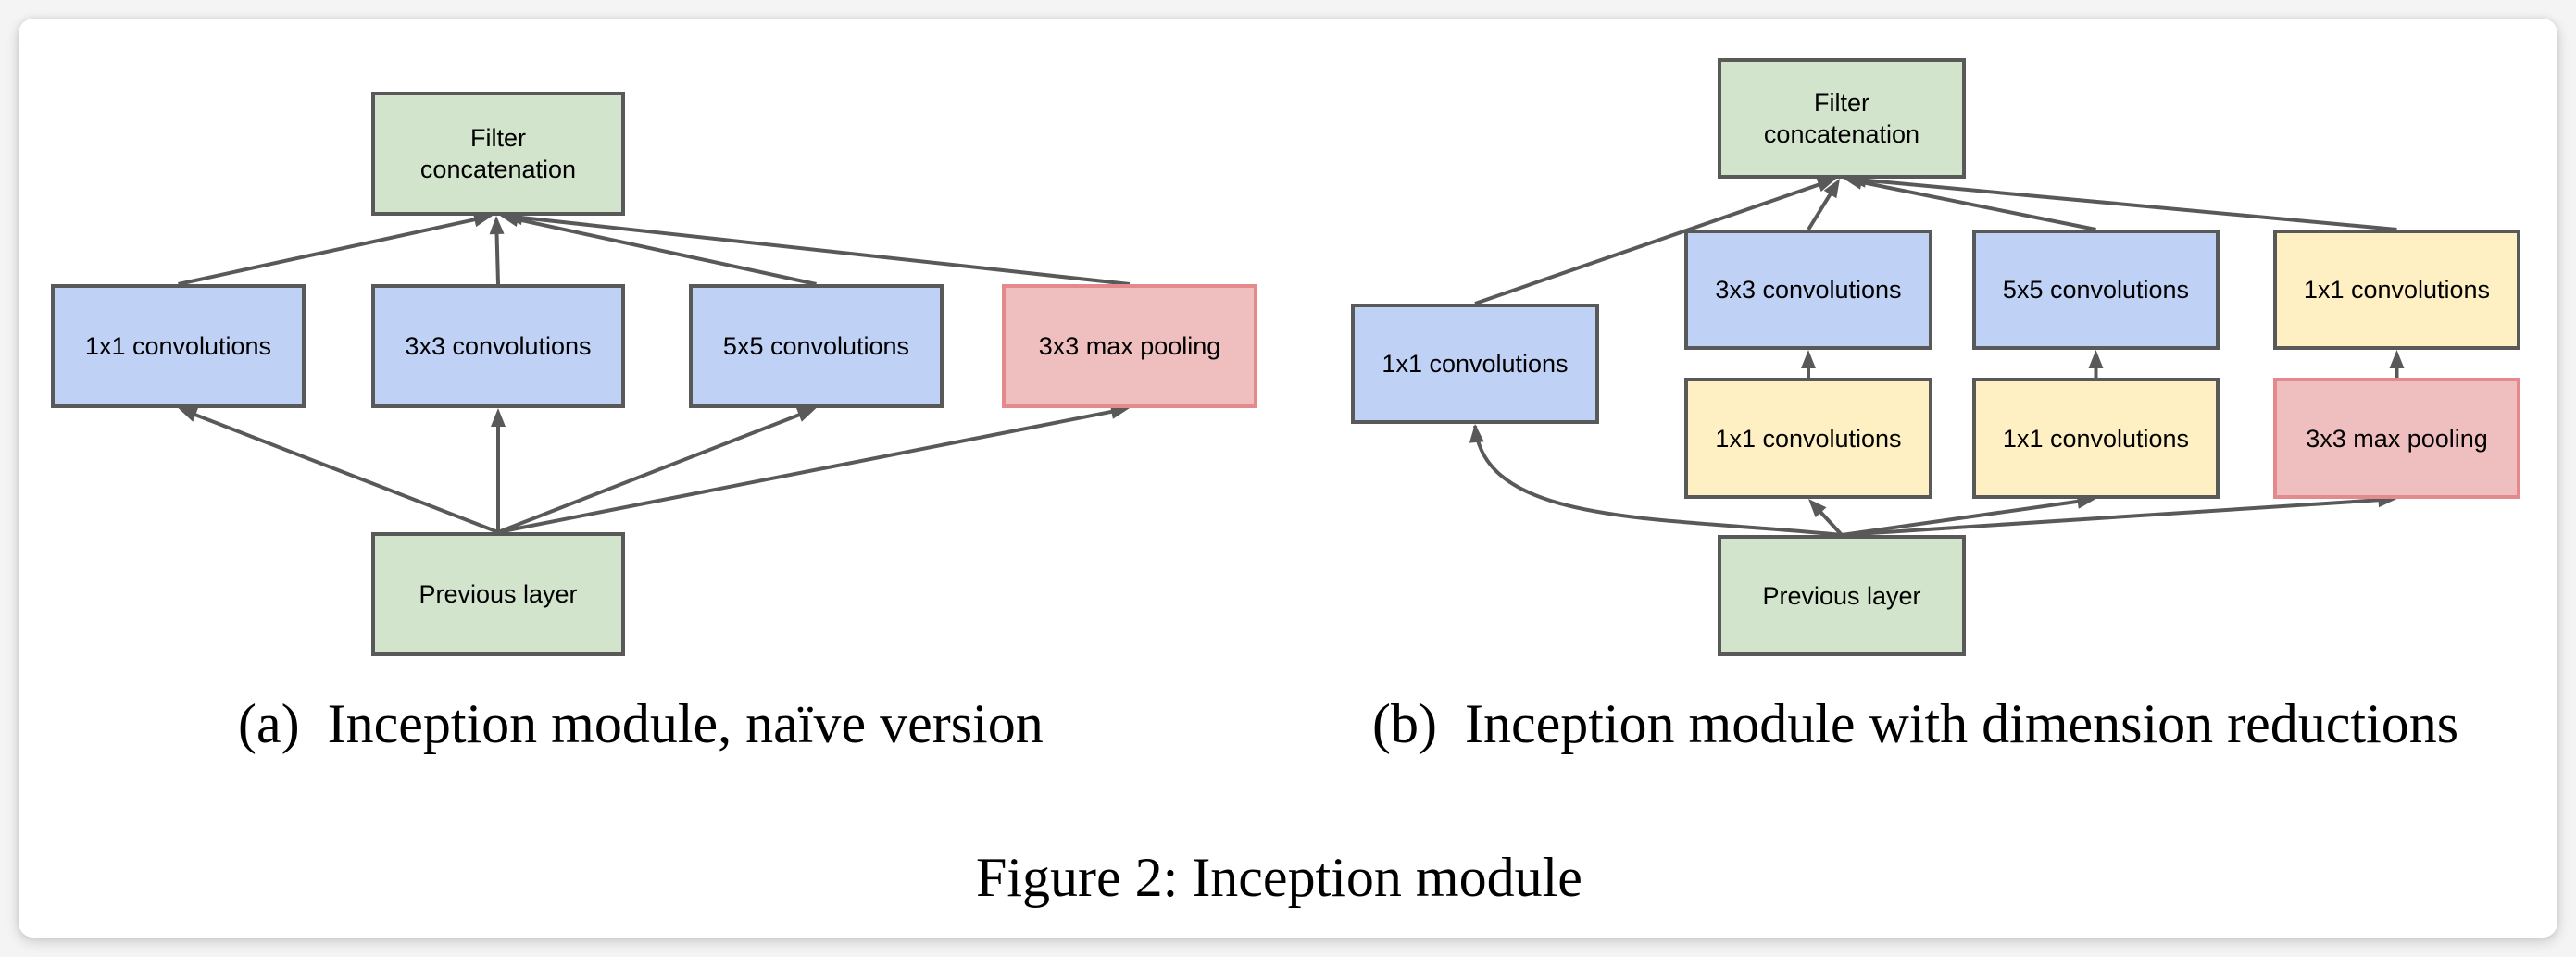  Describe the element at coordinates (1279, 877) in the screenshot. I see `figure-caption: Figure 2: Inception module` at that location.